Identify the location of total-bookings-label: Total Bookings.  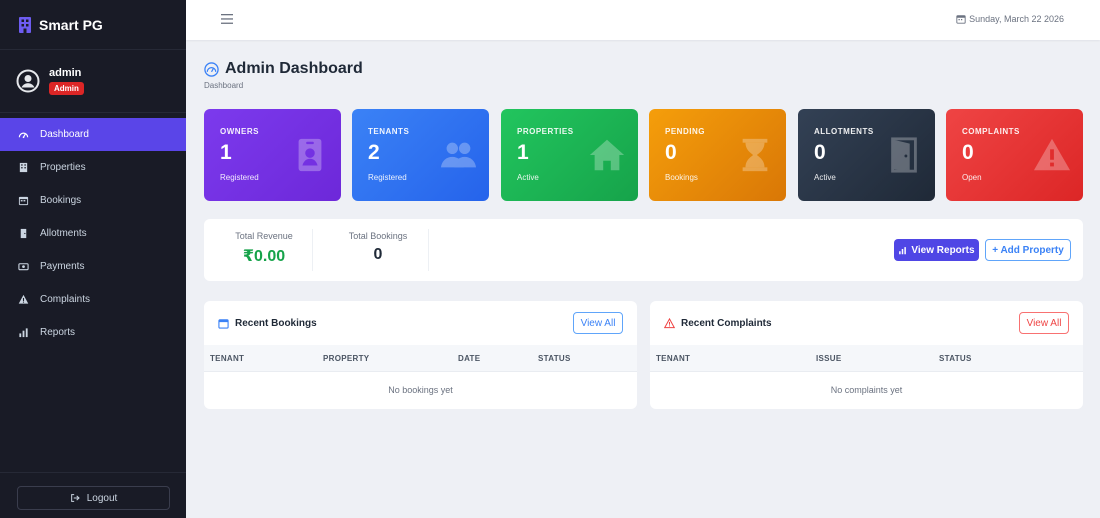
(378, 236).